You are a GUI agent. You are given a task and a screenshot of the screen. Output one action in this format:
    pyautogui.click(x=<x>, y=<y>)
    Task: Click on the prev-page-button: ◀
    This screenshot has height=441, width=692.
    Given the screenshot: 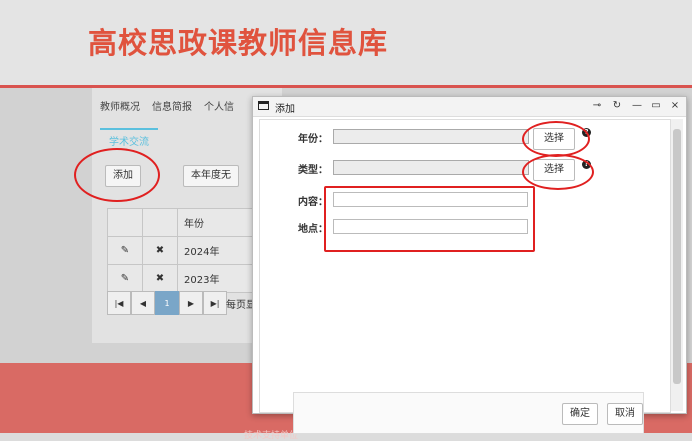 What is the action you would take?
    pyautogui.click(x=143, y=303)
    